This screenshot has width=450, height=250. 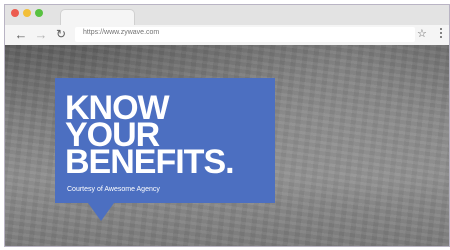 I want to click on star-icon: ☆, so click(x=422, y=33).